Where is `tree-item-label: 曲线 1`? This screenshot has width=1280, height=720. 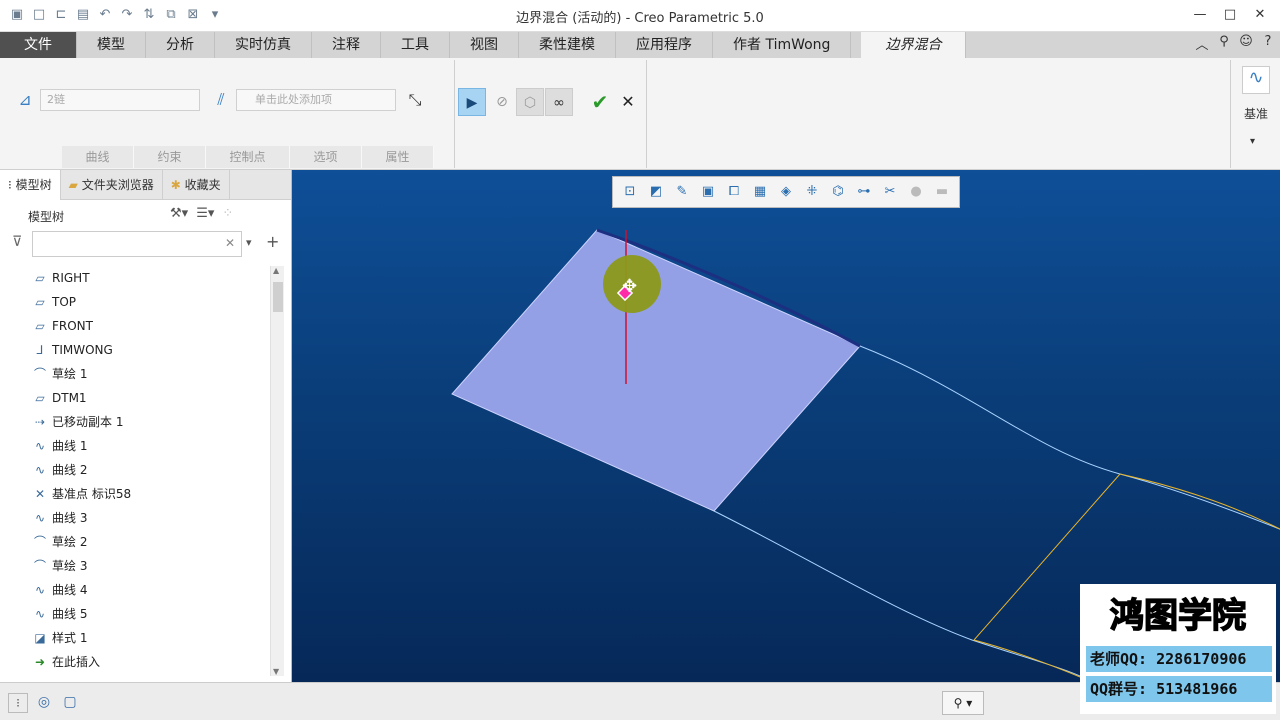 tree-item-label: 曲线 1 is located at coordinates (70, 446).